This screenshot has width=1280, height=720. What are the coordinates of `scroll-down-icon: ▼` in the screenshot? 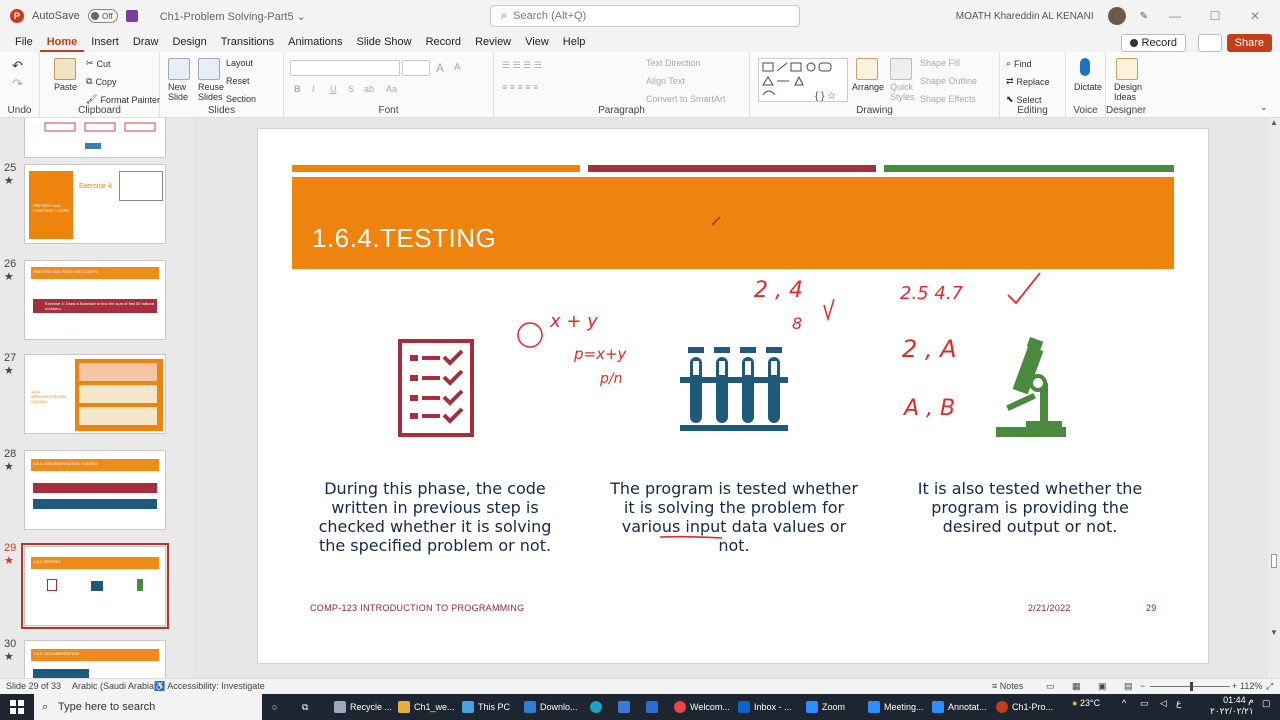 It's located at (1274, 632).